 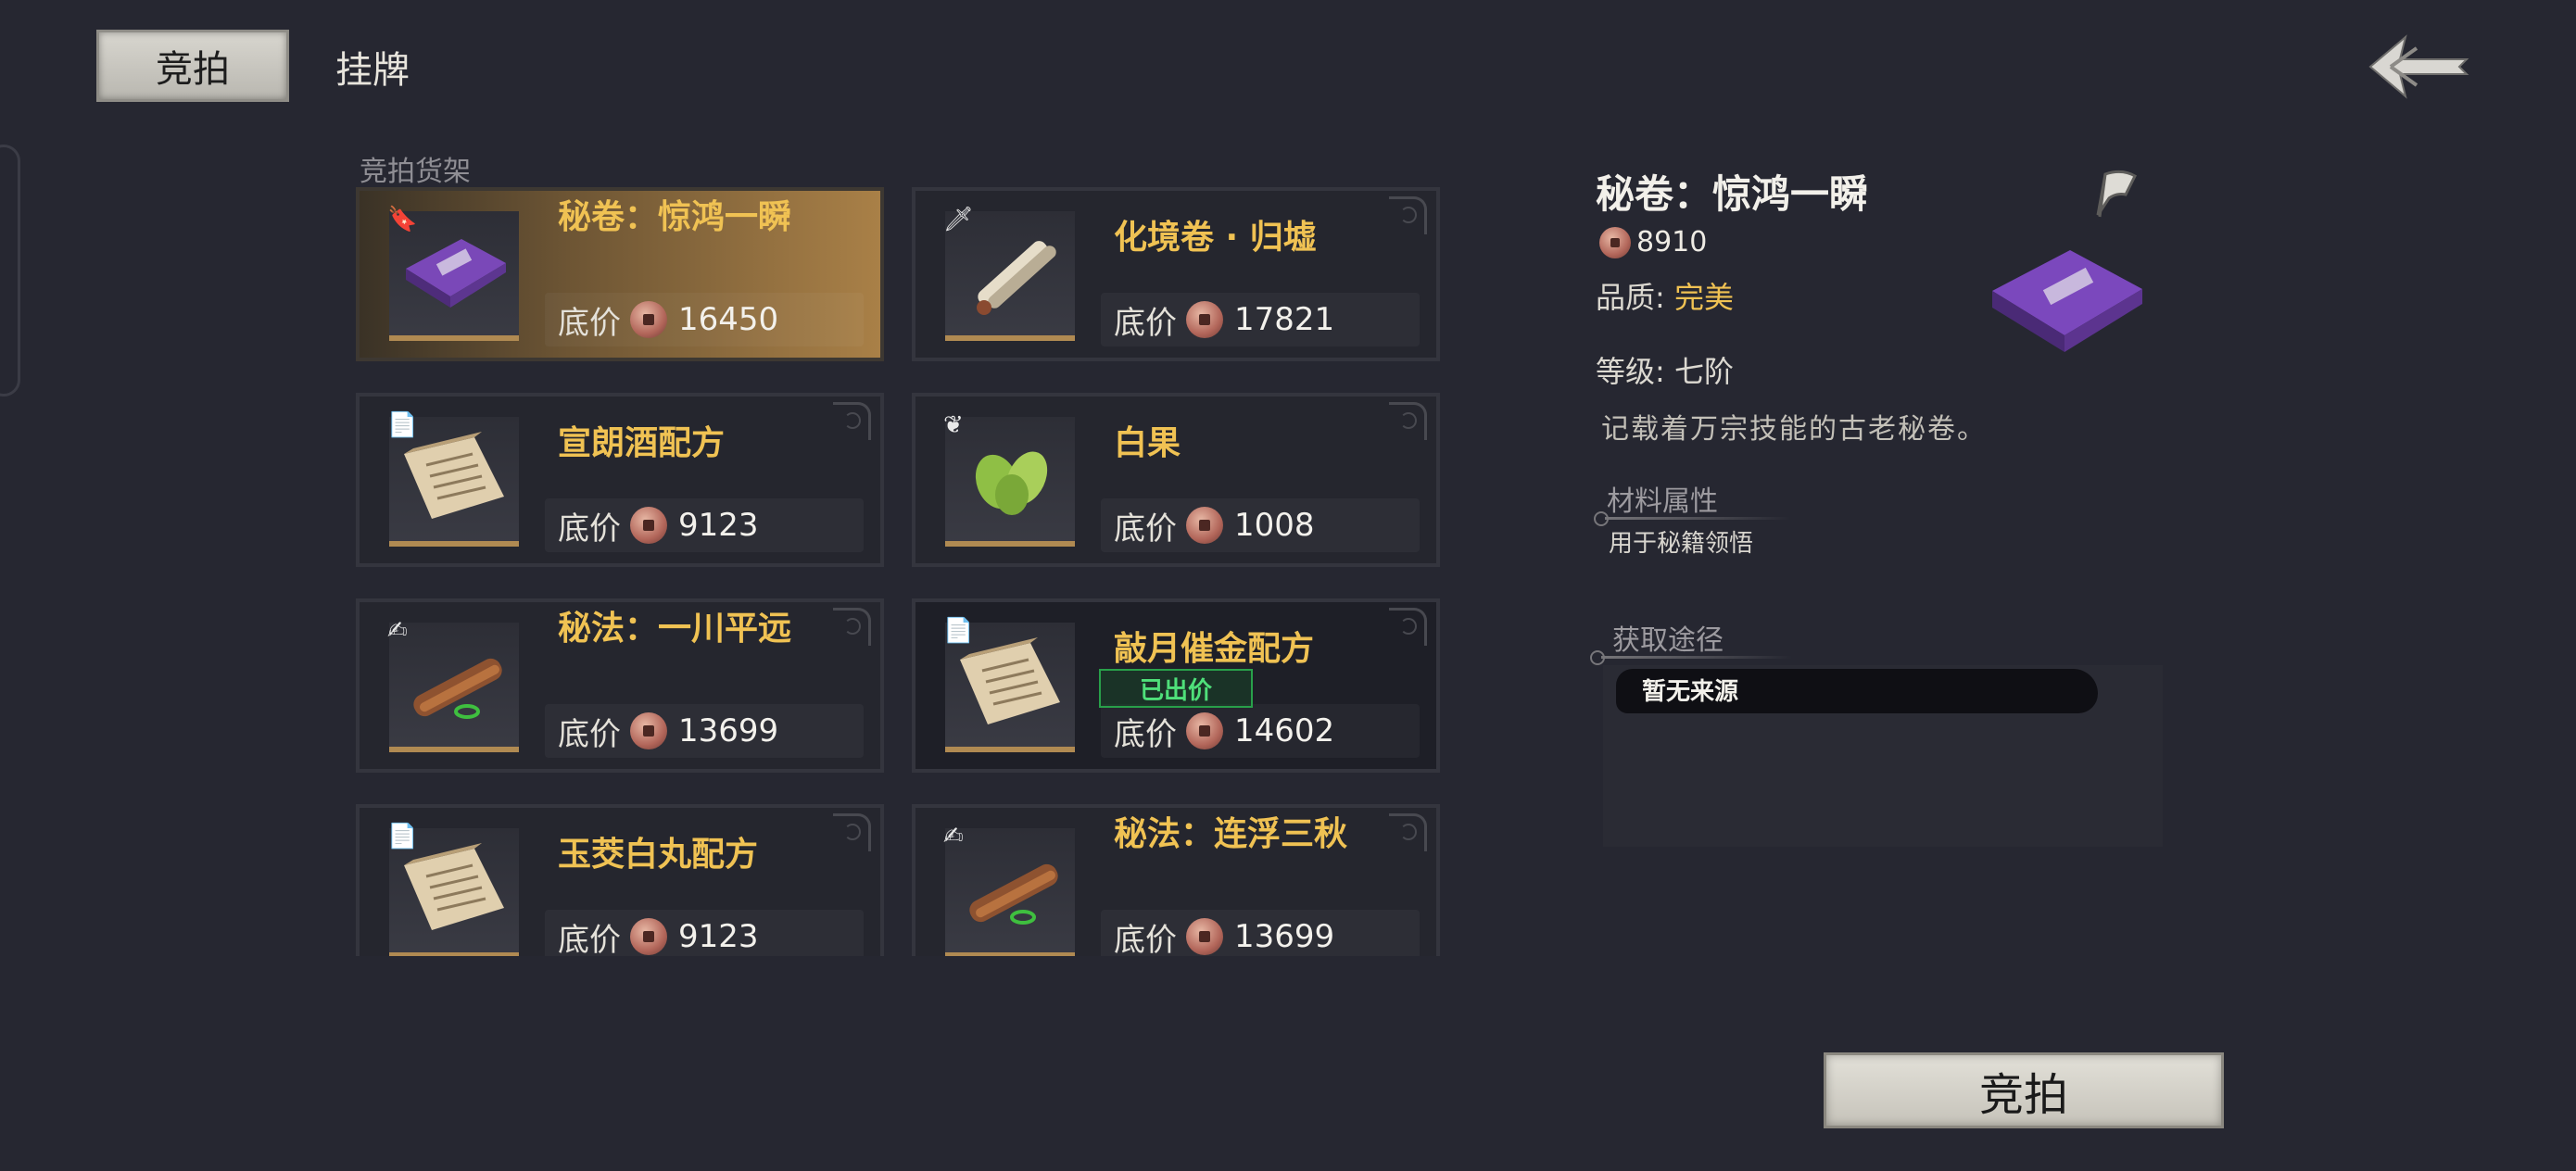 I want to click on item-name: 敲月催金配方, so click(x=1214, y=649).